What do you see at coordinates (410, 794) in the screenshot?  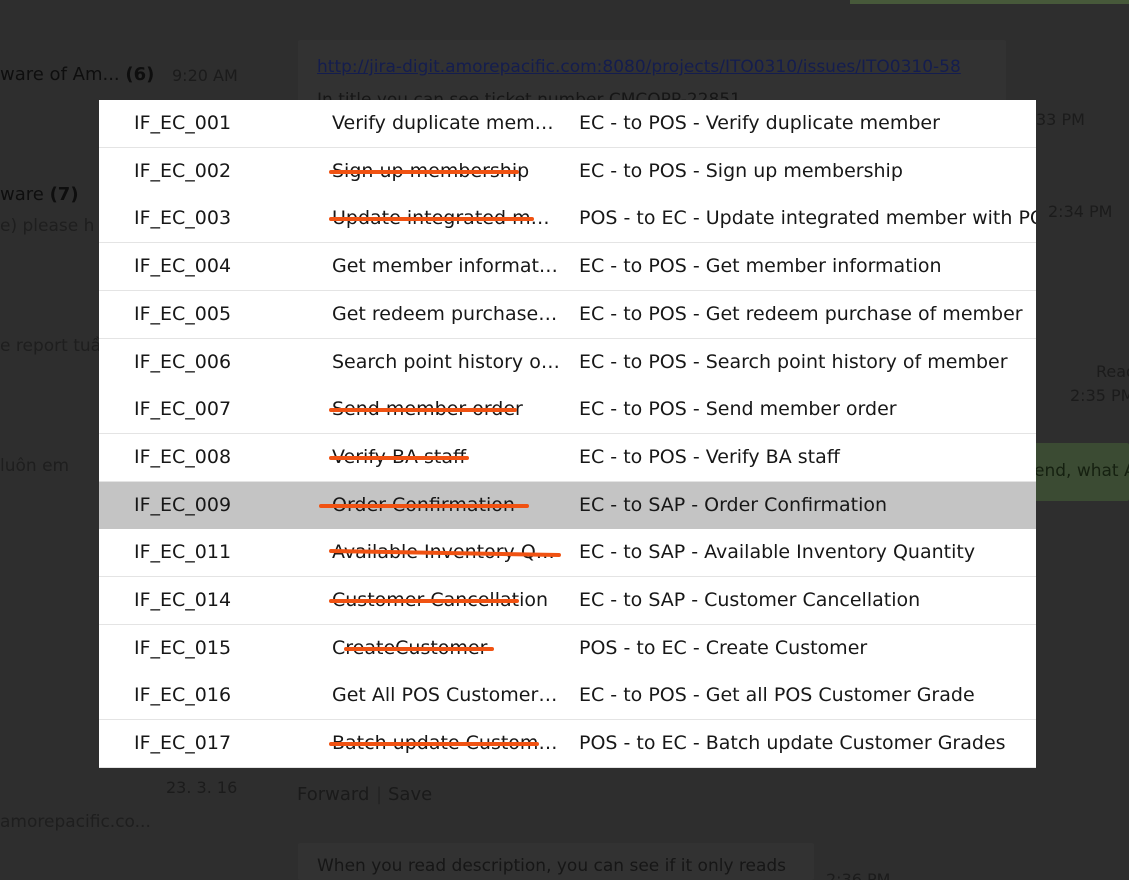 I see `save-link: Save` at bounding box center [410, 794].